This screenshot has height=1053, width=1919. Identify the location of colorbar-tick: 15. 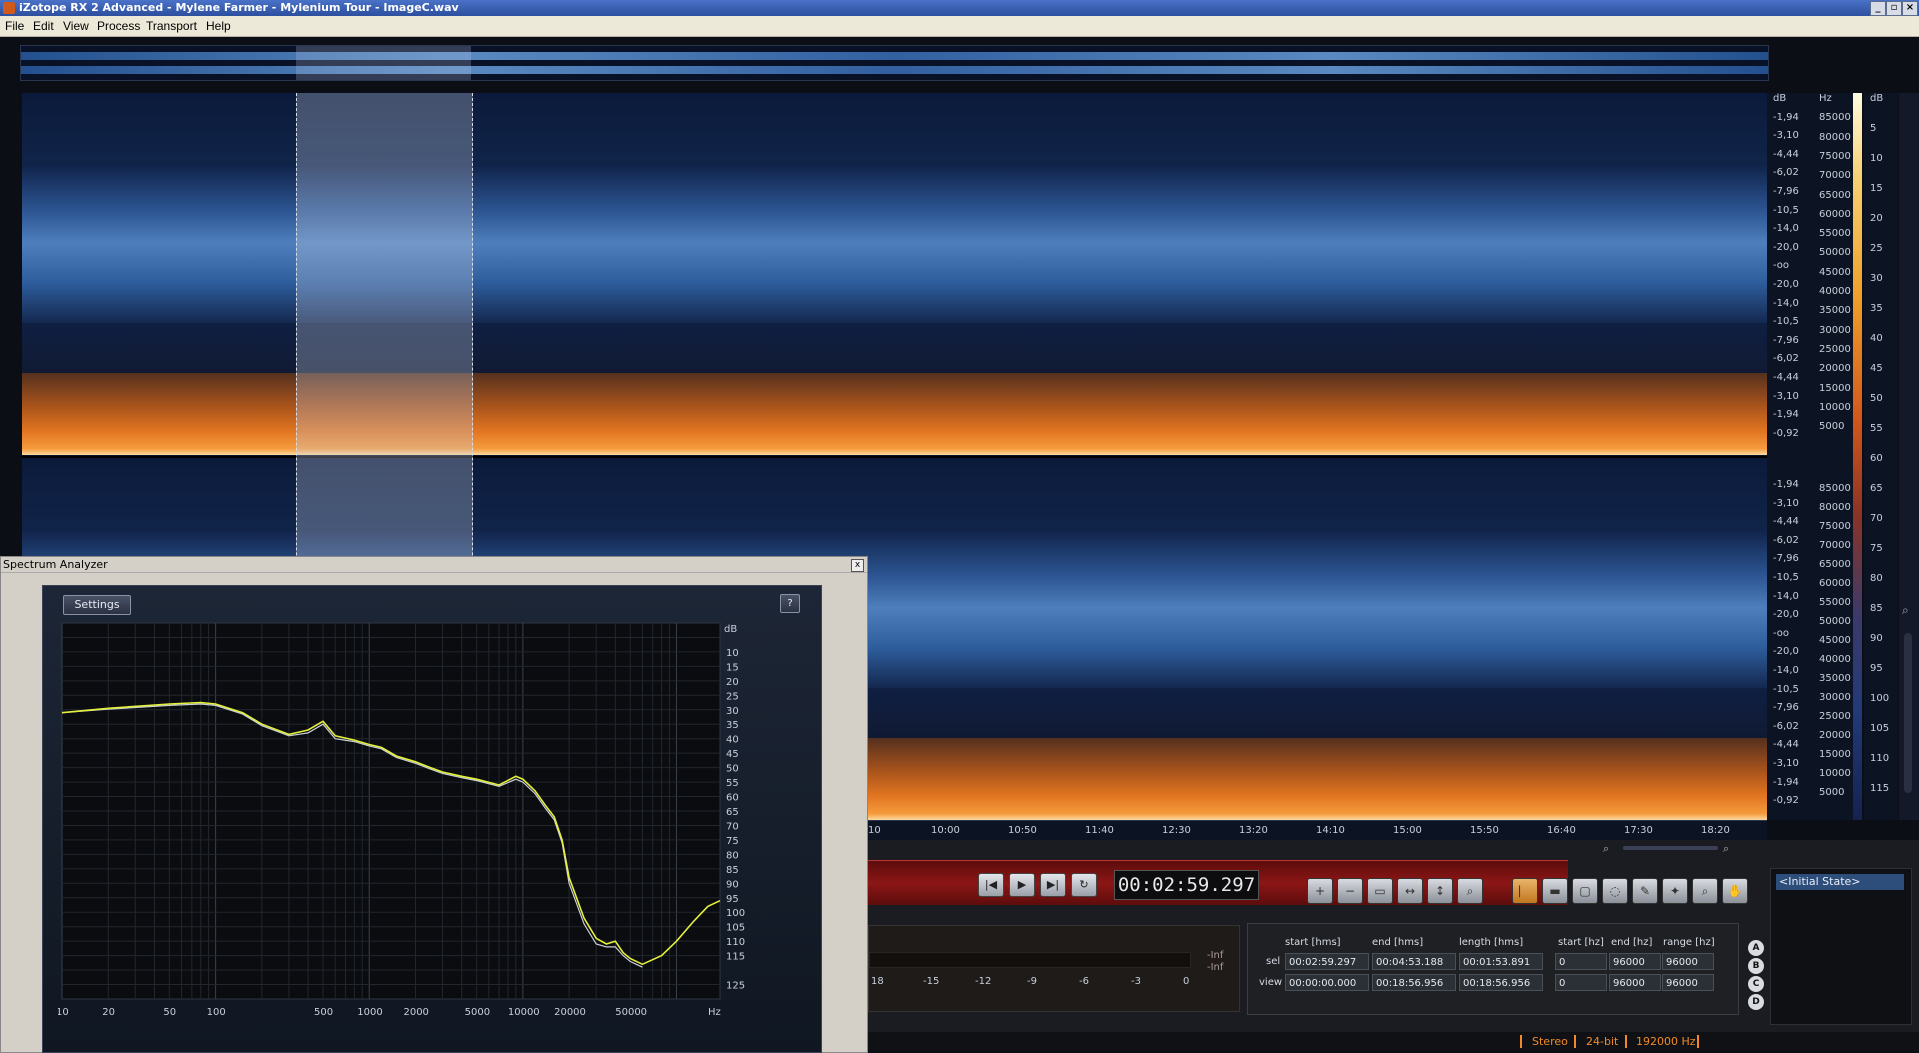
(1876, 188).